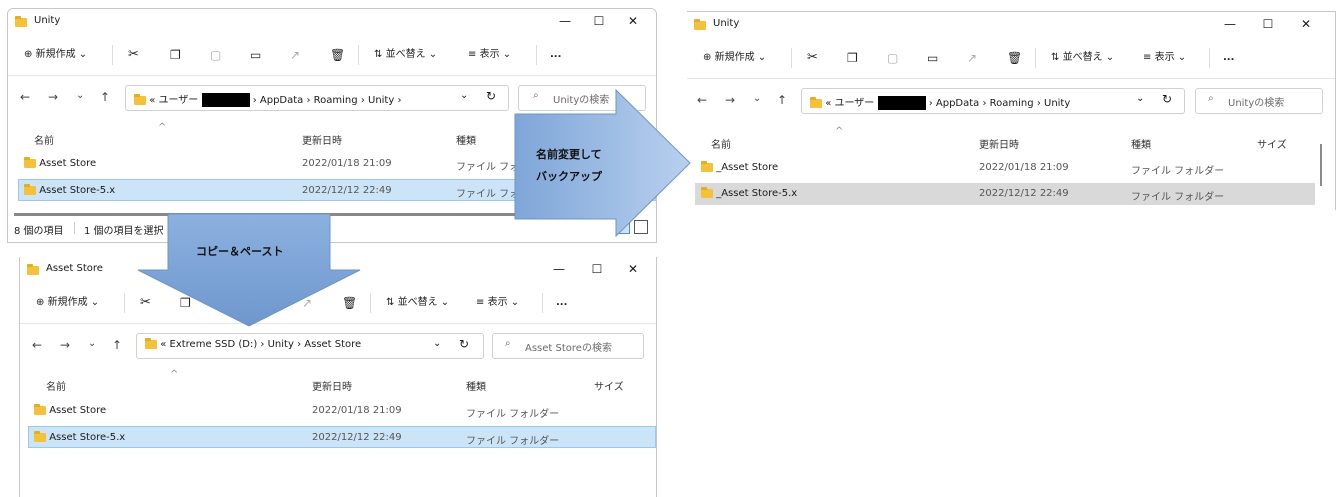 The image size is (1343, 497). I want to click on copy-paste-label: コピー＆ペースト, so click(240, 251).